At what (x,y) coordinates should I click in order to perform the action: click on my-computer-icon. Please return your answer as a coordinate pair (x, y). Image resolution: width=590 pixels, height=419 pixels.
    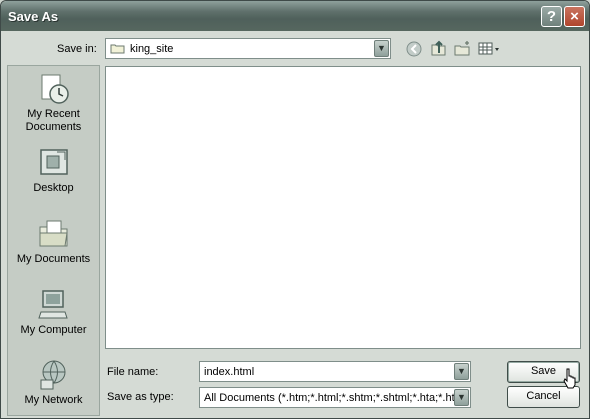
    Looking at the image, I should click on (52, 304).